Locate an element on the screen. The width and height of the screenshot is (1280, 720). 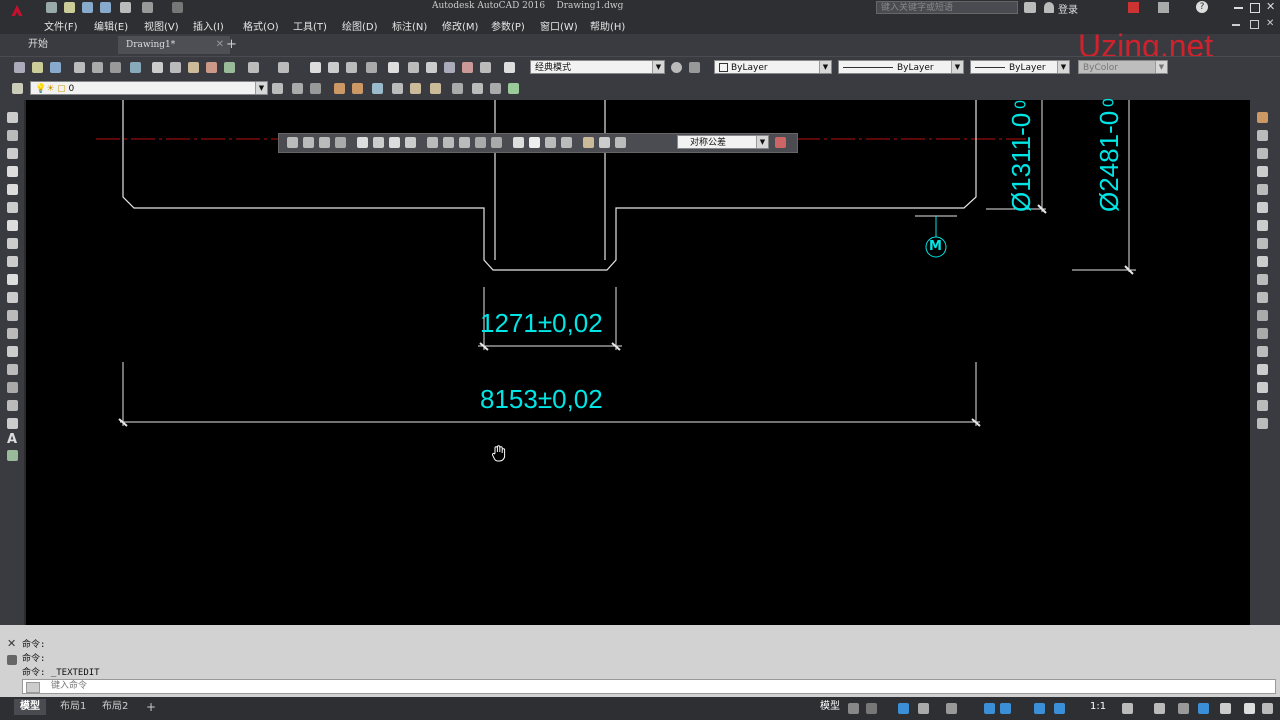
diameter-dim-icon is located at coordinates (394, 142).